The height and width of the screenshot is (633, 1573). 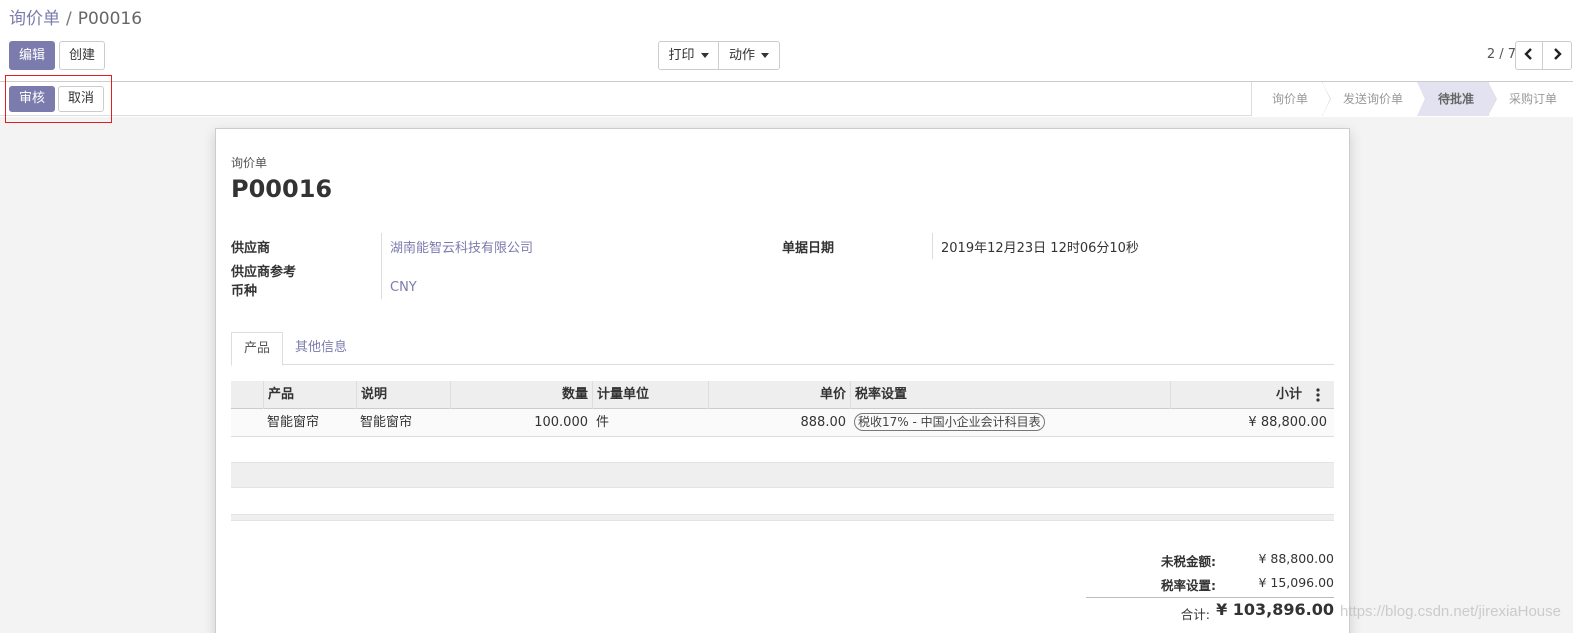 I want to click on column-header-product: 产品, so click(x=310, y=395).